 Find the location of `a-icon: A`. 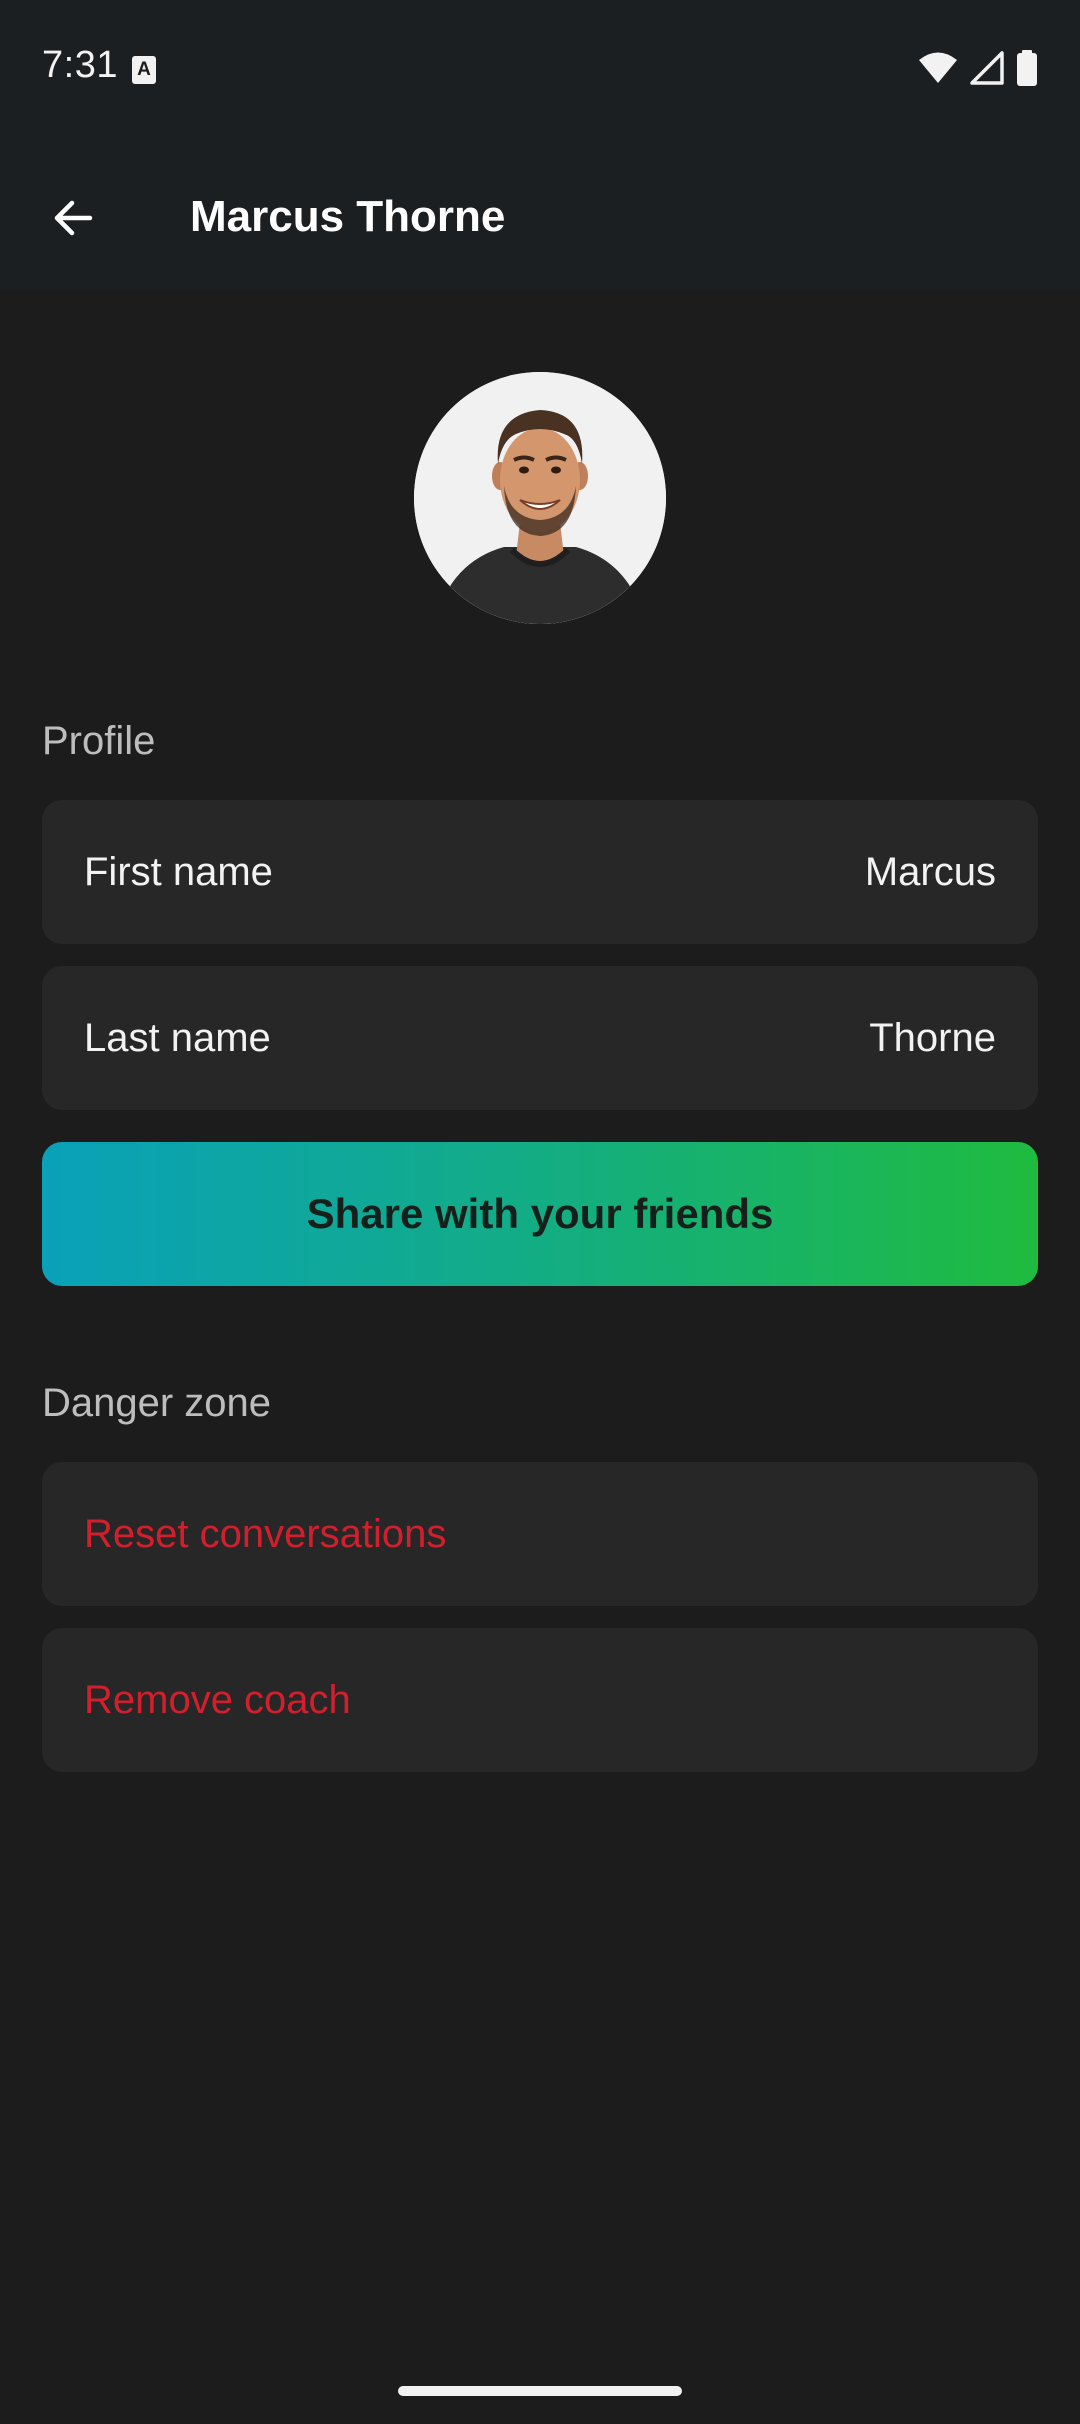

a-icon: A is located at coordinates (144, 70).